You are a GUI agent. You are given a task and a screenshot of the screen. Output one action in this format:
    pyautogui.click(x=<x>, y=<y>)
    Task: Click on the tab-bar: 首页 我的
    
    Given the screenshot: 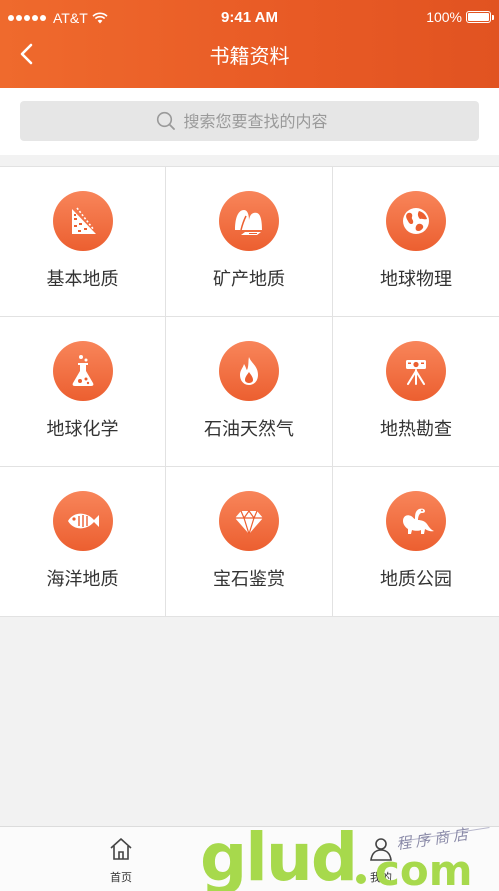 What is the action you would take?
    pyautogui.click(x=249, y=858)
    